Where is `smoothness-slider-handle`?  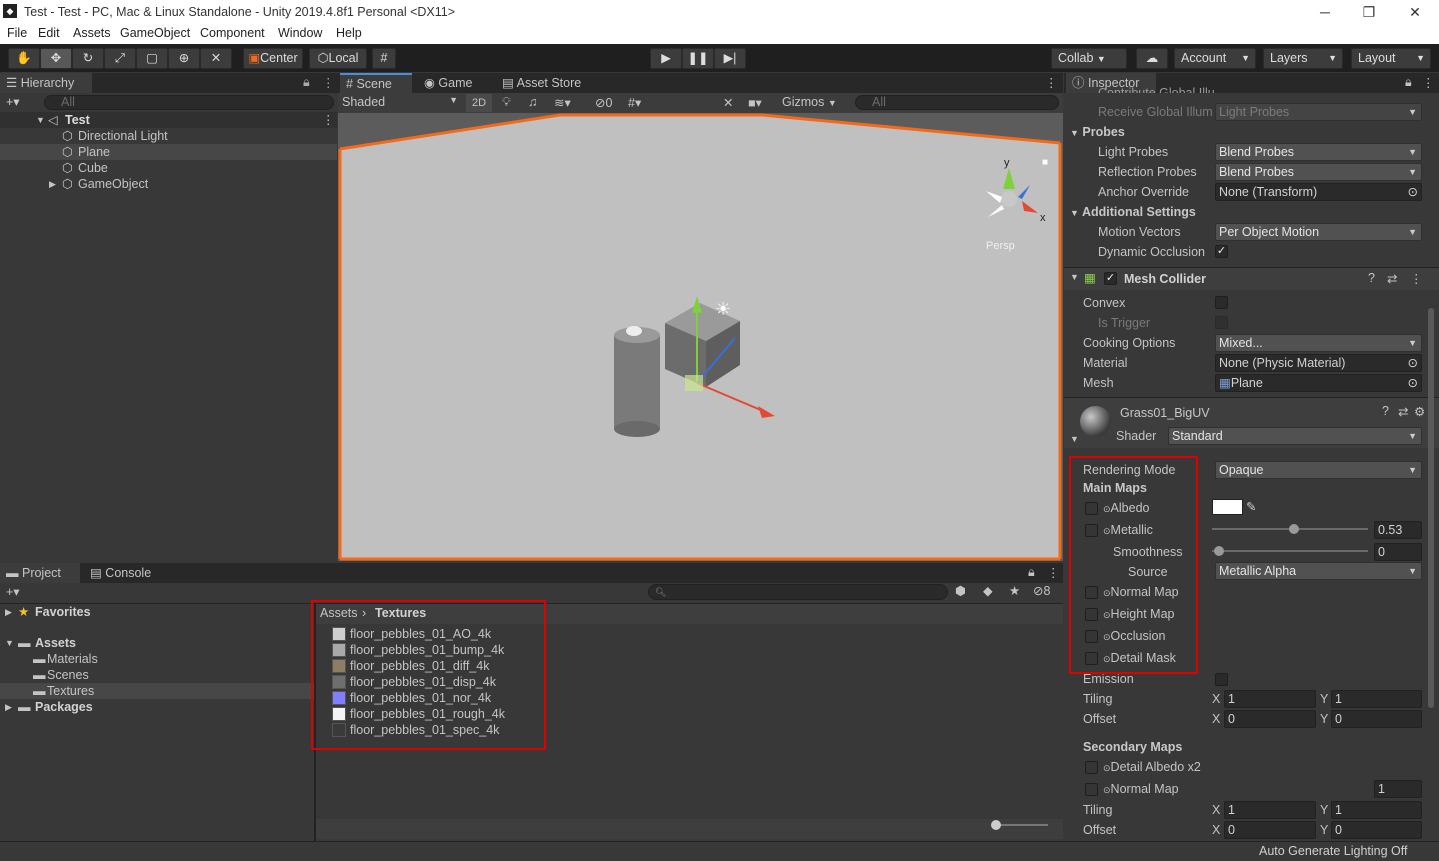
smoothness-slider-handle is located at coordinates (1219, 551).